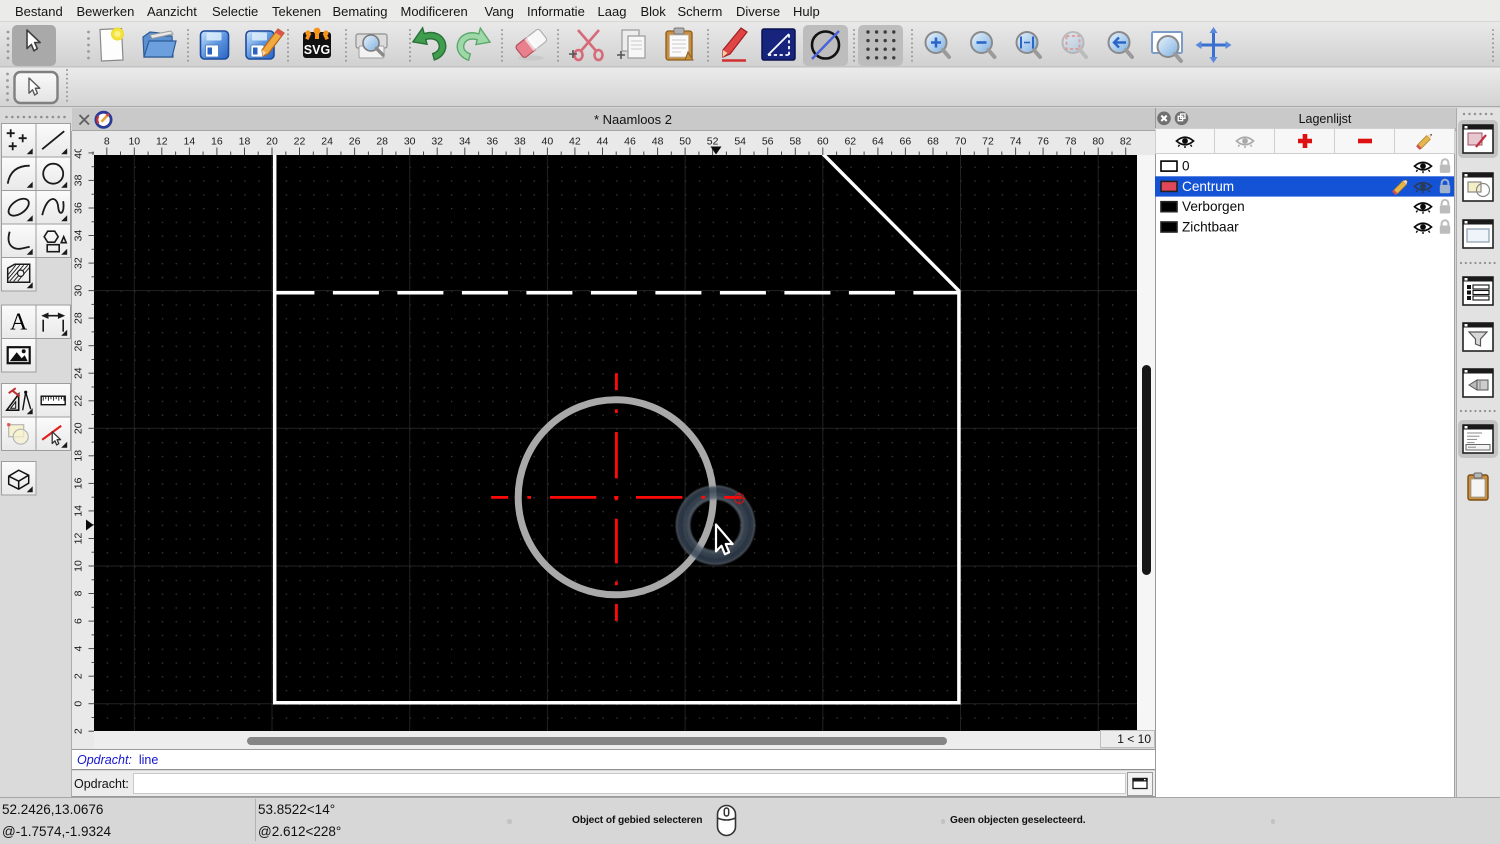  What do you see at coordinates (1043, 142) in the screenshot?
I see `svg-text: 76` at bounding box center [1043, 142].